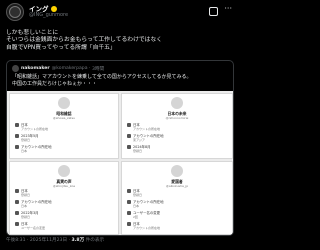 The height and width of the screenshot is (250, 320). What do you see at coordinates (48, 12) in the screenshot?
I see `author-names: イング @ING_gunmore` at bounding box center [48, 12].